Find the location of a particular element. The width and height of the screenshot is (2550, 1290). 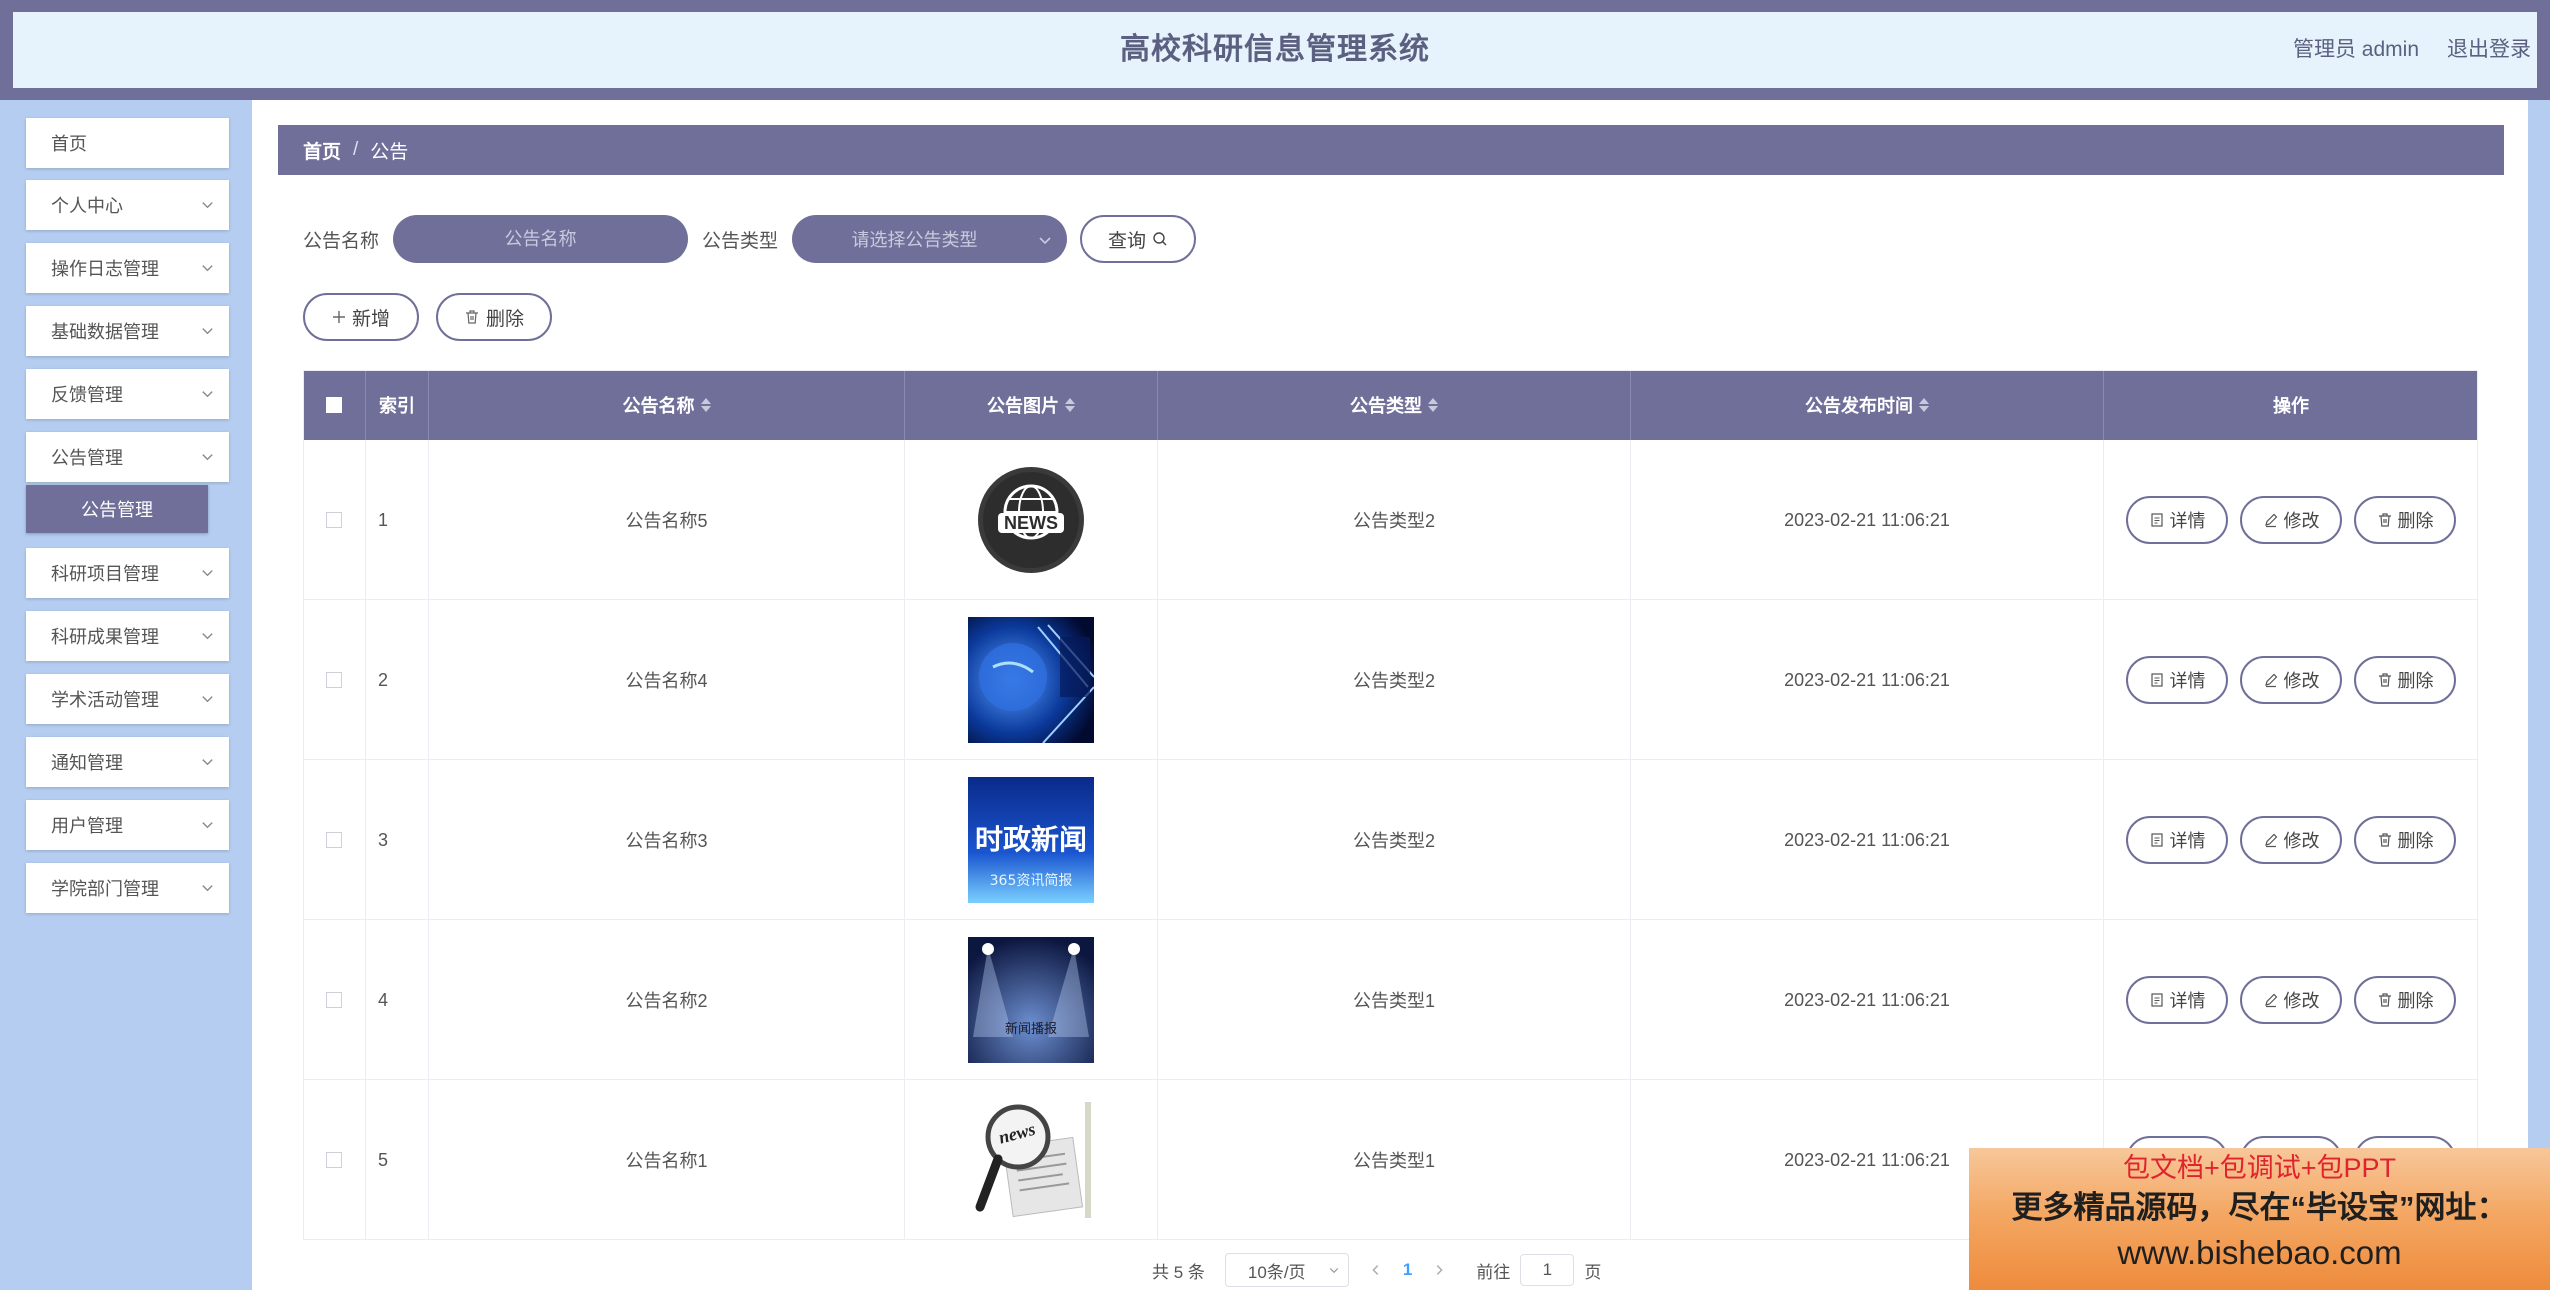

type-filter-label: 公告类型 is located at coordinates (740, 241).